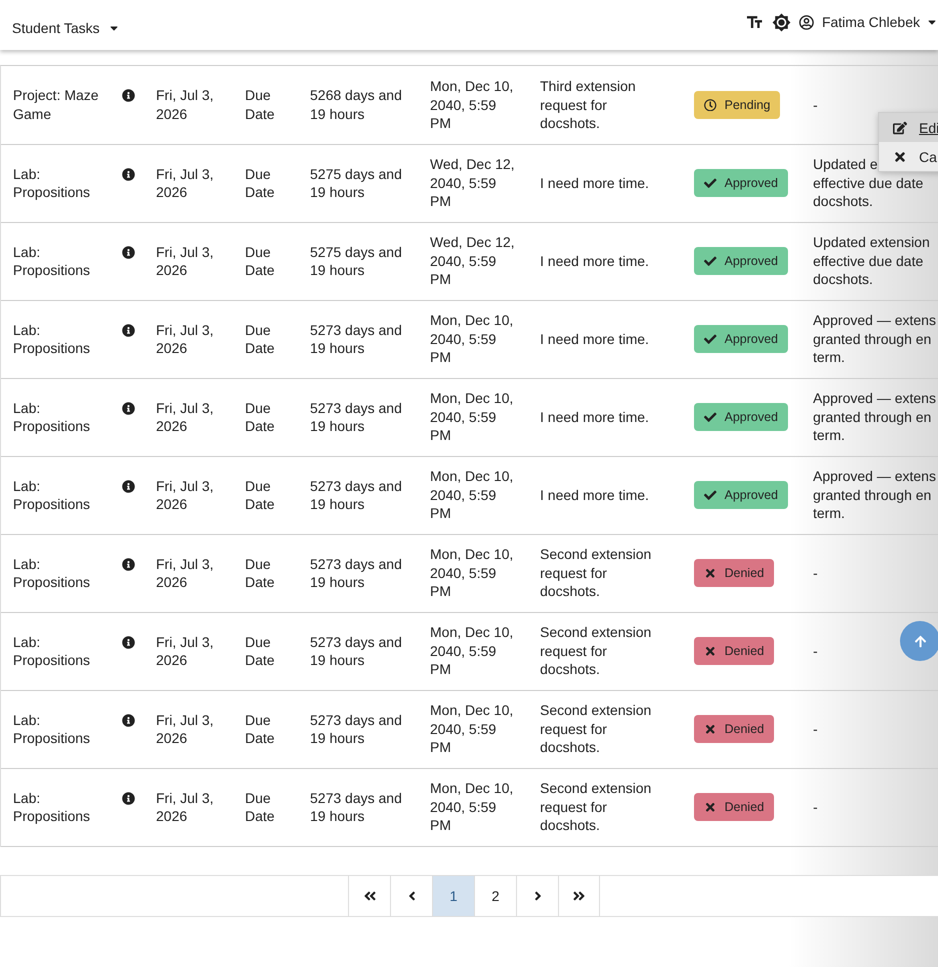  What do you see at coordinates (710, 104) in the screenshot?
I see `clock-icon` at bounding box center [710, 104].